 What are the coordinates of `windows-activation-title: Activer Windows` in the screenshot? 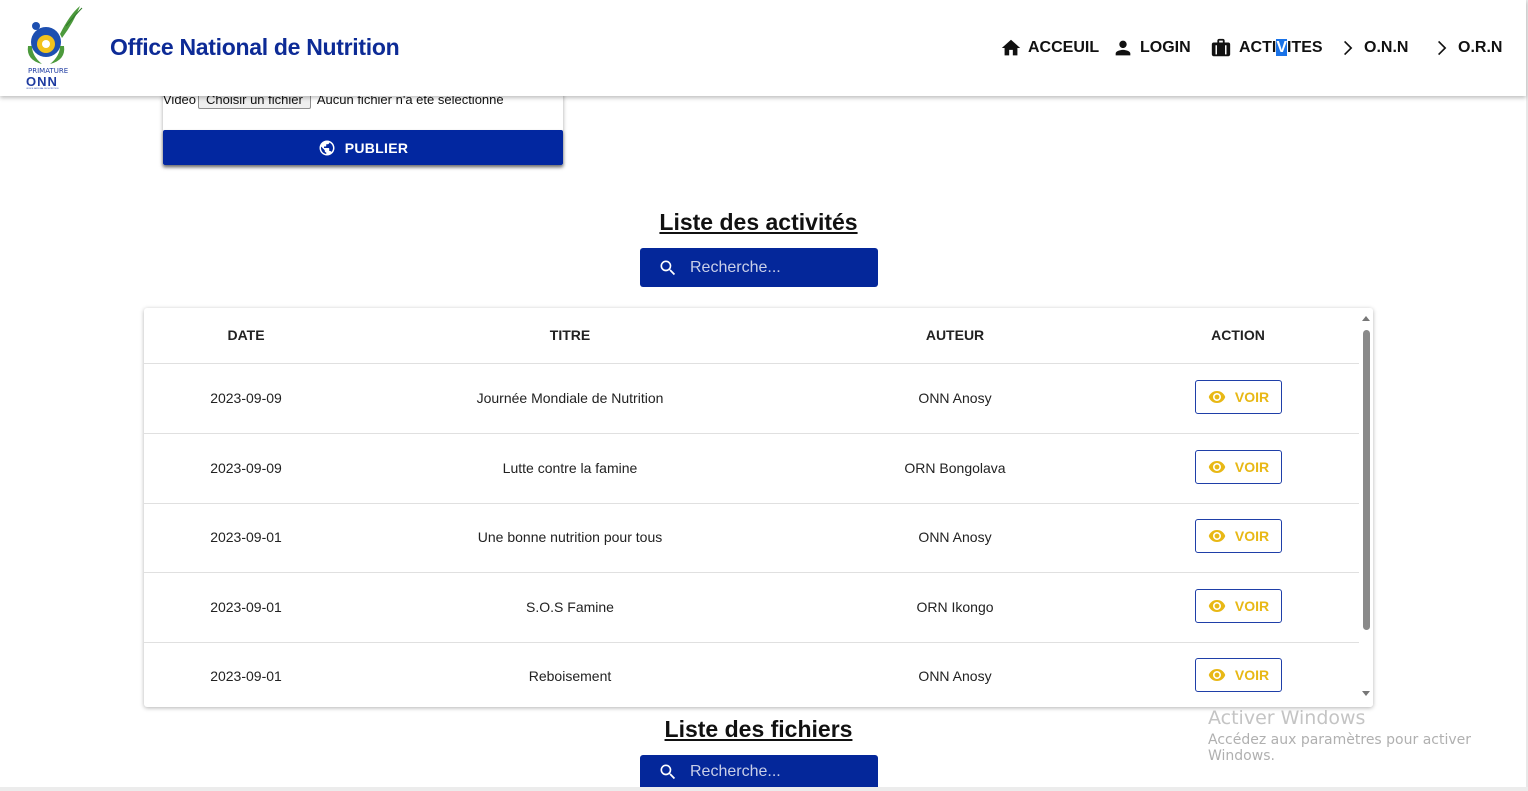 It's located at (1287, 718).